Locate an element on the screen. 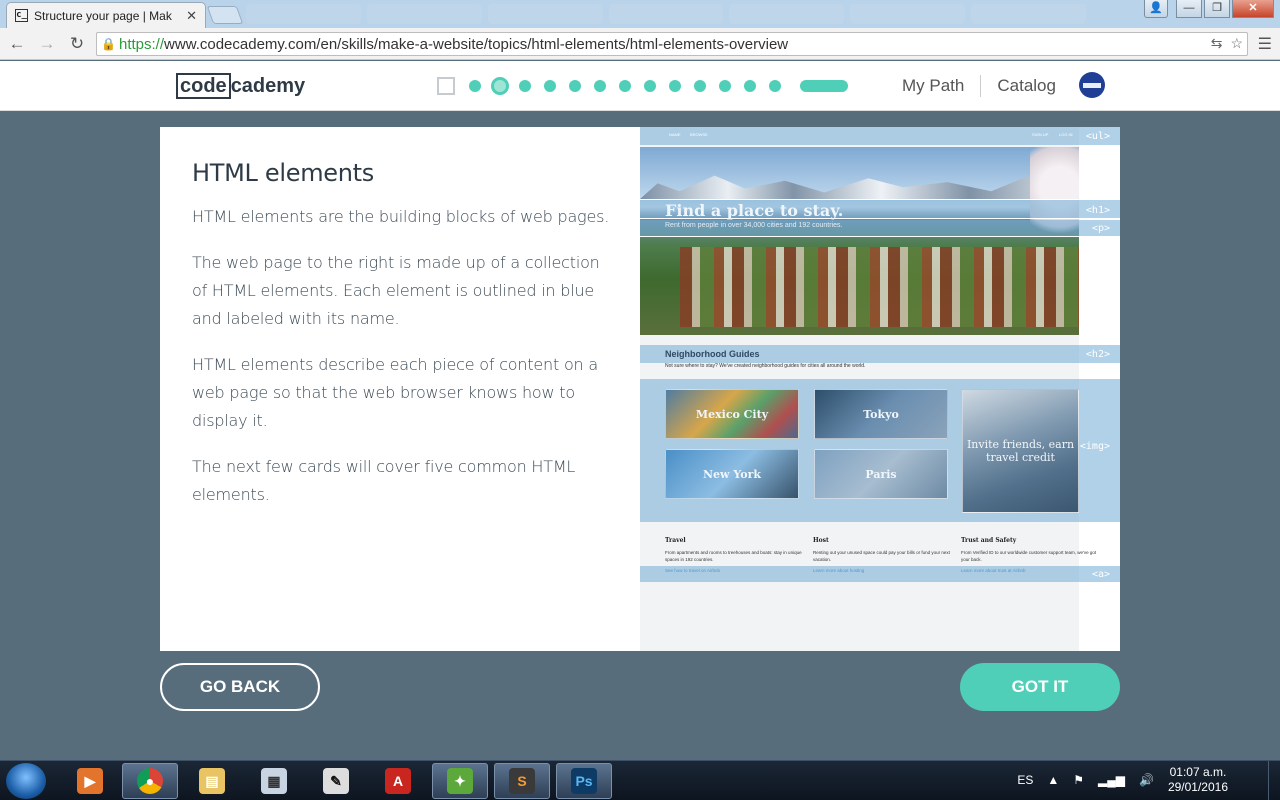 The image size is (1280, 800). city-card-paris: Paris is located at coordinates (881, 474).